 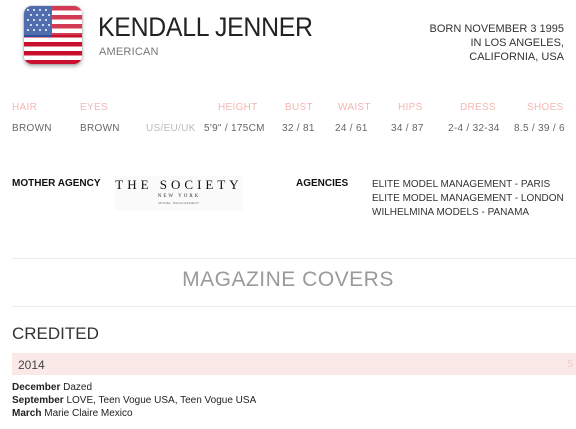 What do you see at coordinates (298, 128) in the screenshot?
I see `bust-value: 32 / 81` at bounding box center [298, 128].